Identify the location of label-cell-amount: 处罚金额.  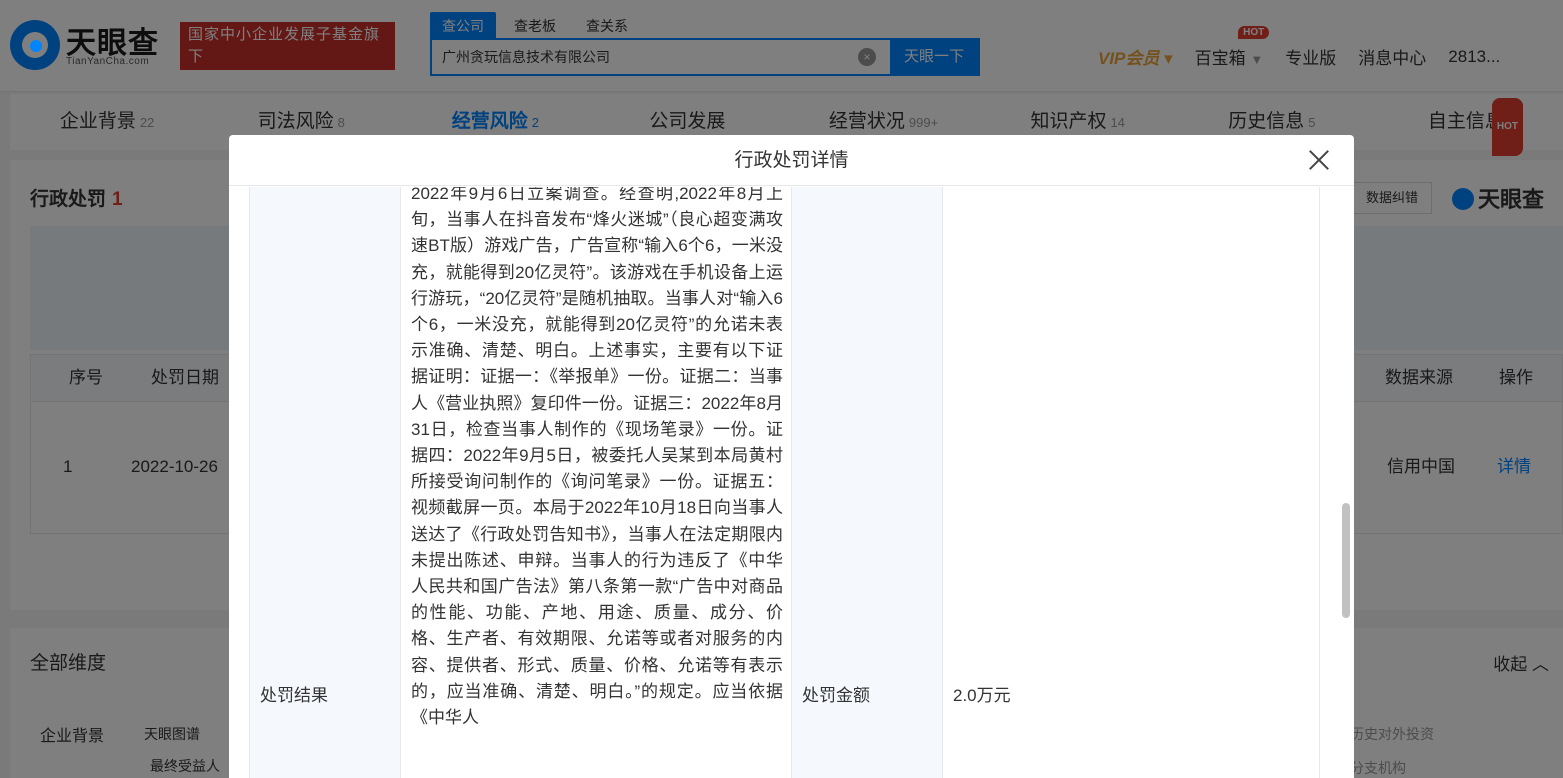
(867, 482).